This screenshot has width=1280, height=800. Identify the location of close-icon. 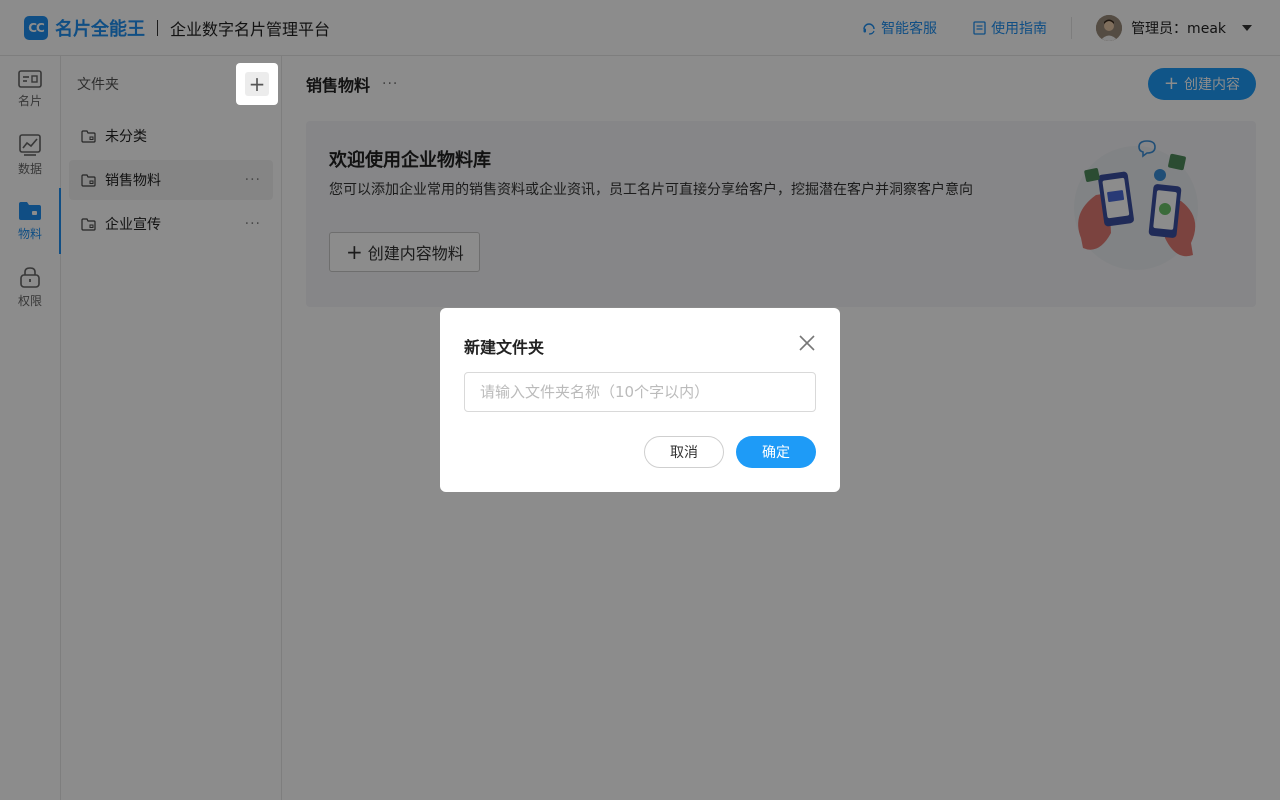
(807, 343).